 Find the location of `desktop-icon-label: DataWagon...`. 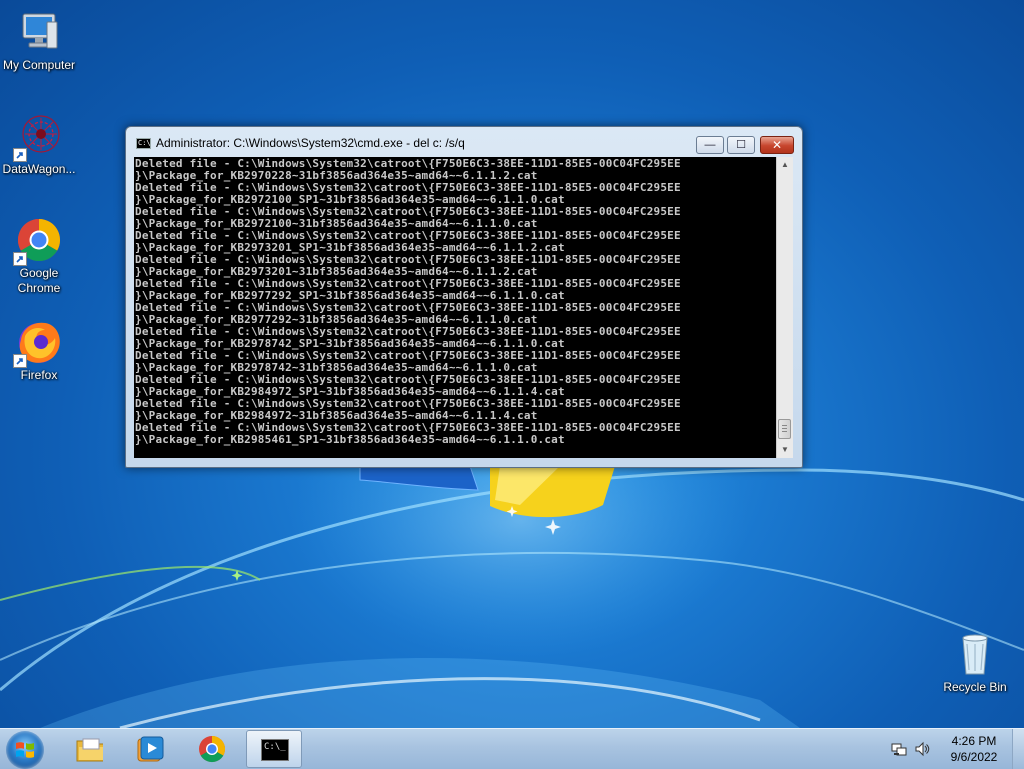

desktop-icon-label: DataWagon... is located at coordinates (39, 169).